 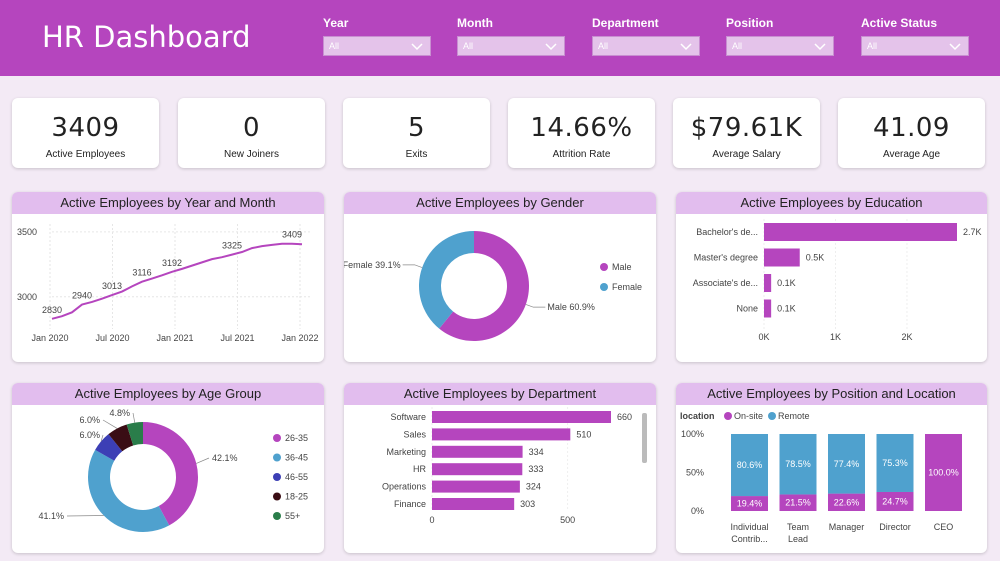 What do you see at coordinates (895, 463) in the screenshot?
I see `data-label: 75.3%` at bounding box center [895, 463].